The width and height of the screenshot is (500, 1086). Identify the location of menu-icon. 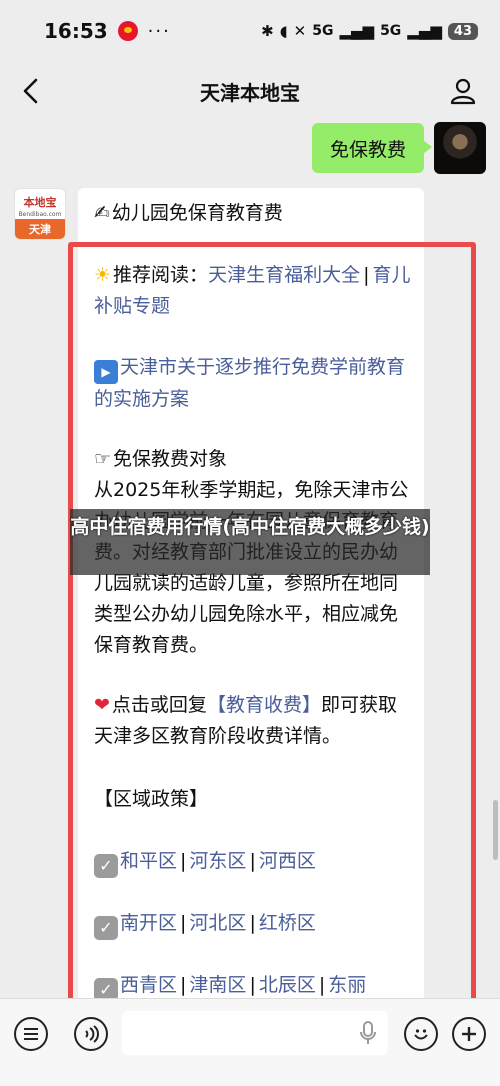
(31, 1034).